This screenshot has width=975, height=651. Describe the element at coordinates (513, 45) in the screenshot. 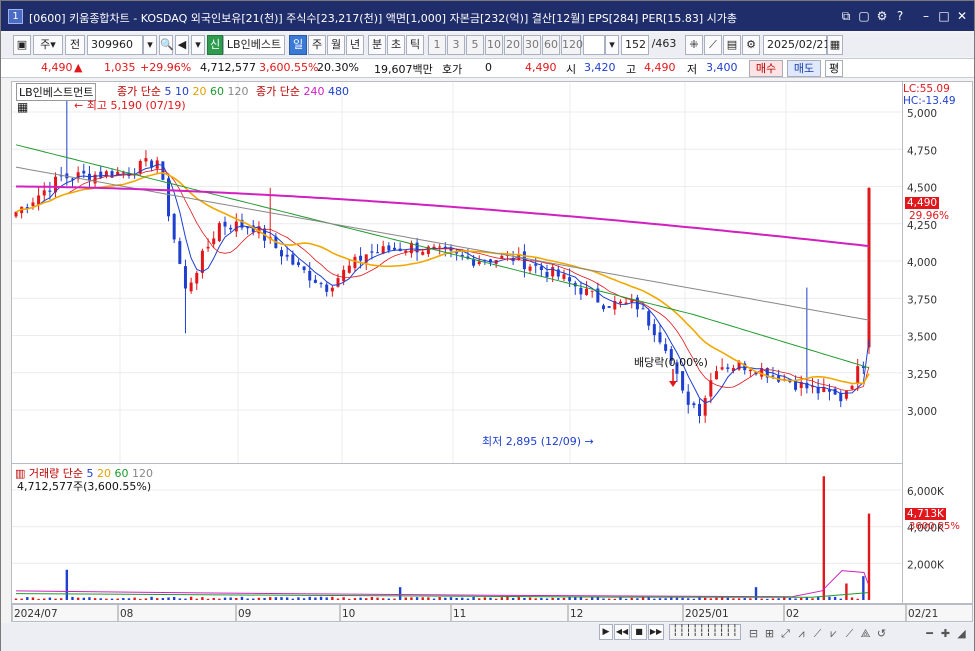

I see `interval-20: 20` at that location.